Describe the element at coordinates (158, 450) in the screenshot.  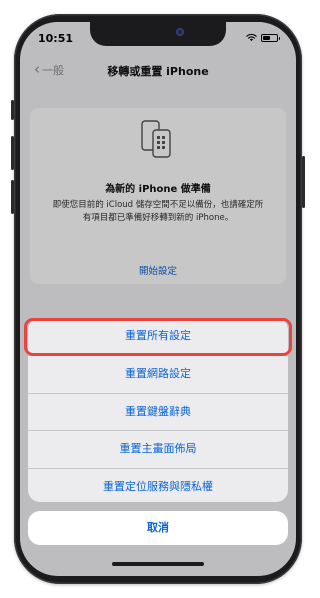
I see `reset-home-screen-layout-button: 重置主畫面佈局` at that location.